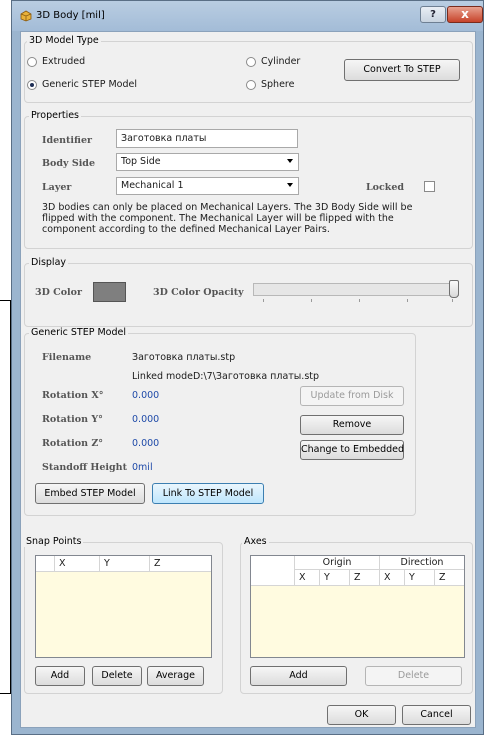 Image resolution: width=484 pixels, height=735 pixels. Describe the element at coordinates (413, 676) in the screenshot. I see `axes-delete-button: Delete` at that location.